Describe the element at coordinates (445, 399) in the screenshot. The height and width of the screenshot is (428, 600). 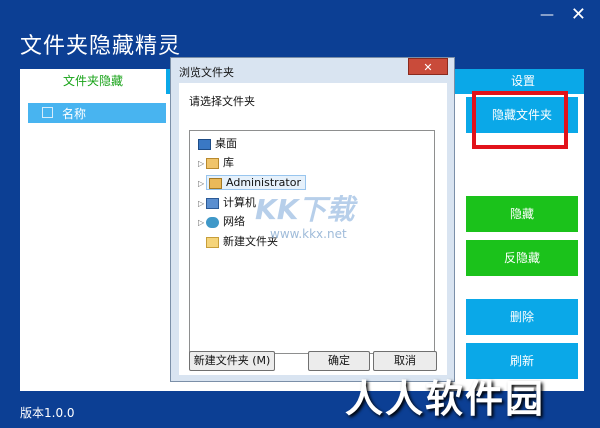
I see `site-watermark: 人人软件园` at that location.